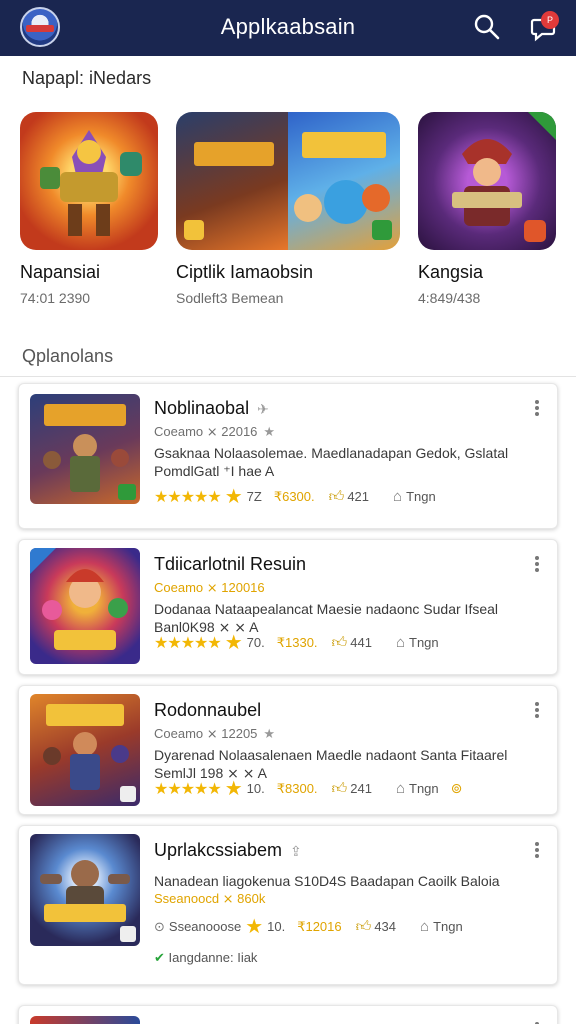 The width and height of the screenshot is (576, 1024). What do you see at coordinates (159, 926) in the screenshot?
I see `clock-icon: ⊙` at bounding box center [159, 926].